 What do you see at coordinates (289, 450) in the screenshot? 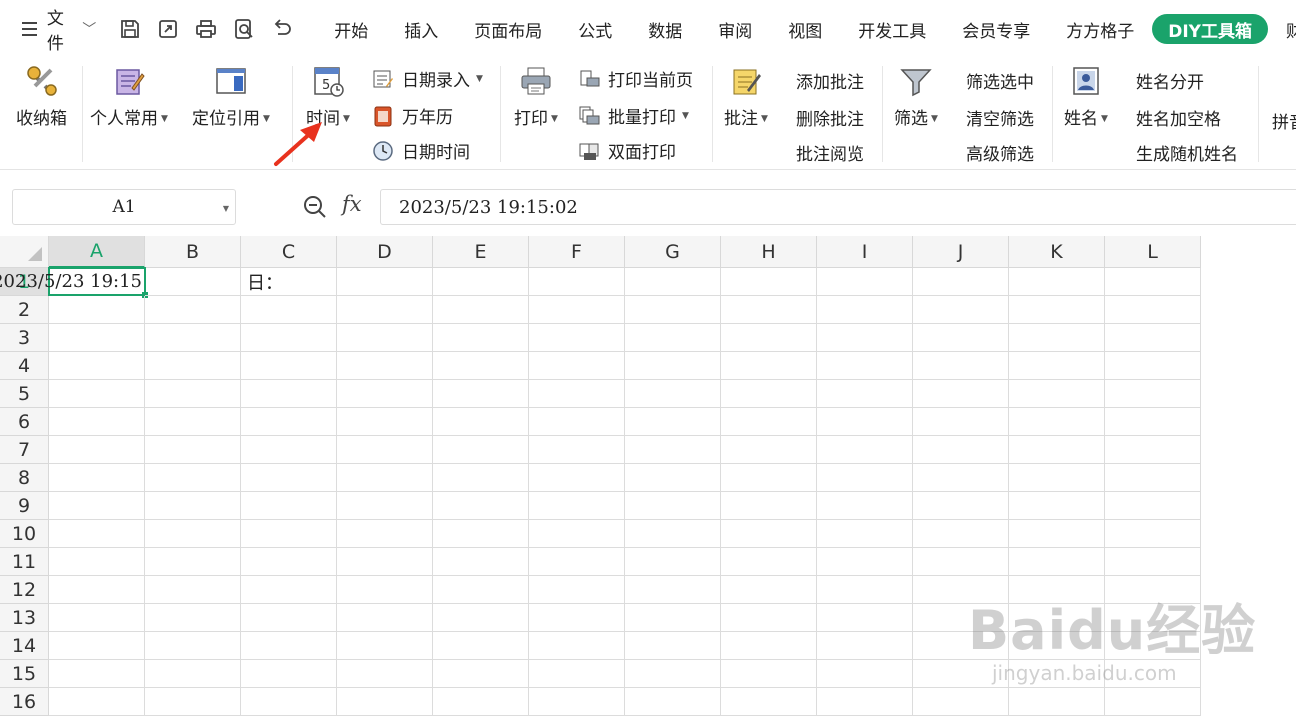
I see `cell-c7` at bounding box center [289, 450].